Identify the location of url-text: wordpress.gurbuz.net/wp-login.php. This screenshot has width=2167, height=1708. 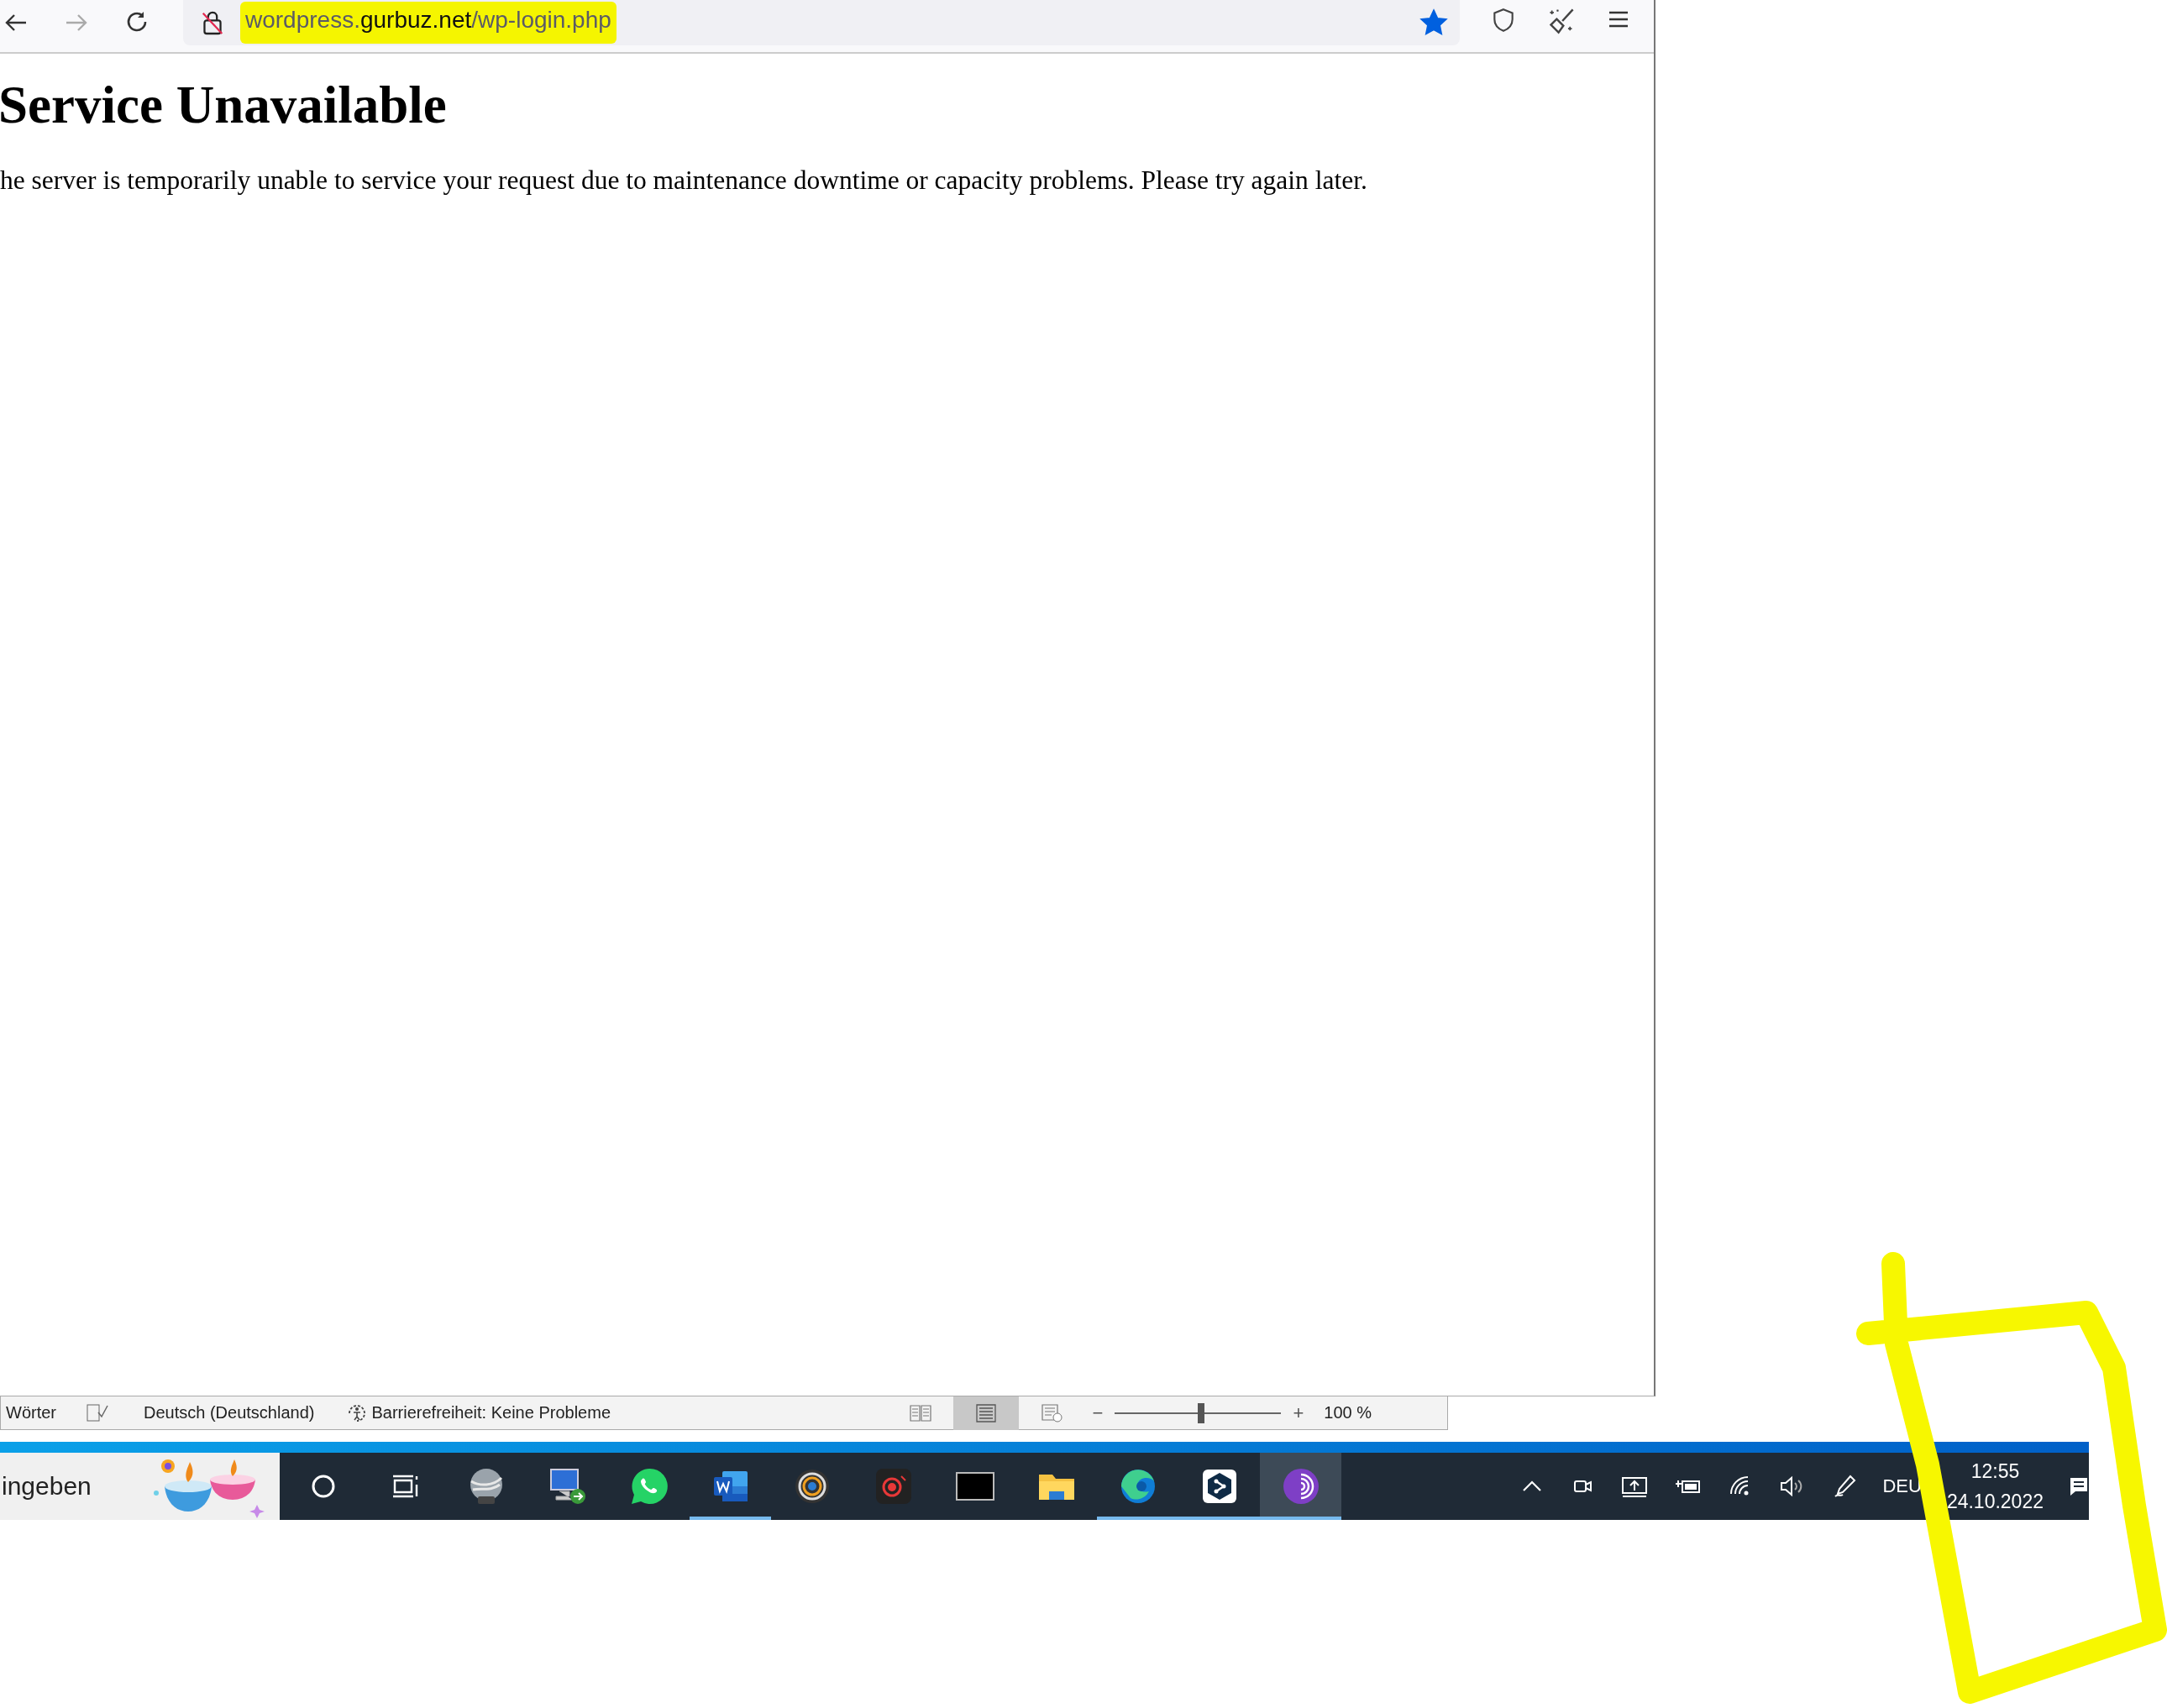
(428, 23).